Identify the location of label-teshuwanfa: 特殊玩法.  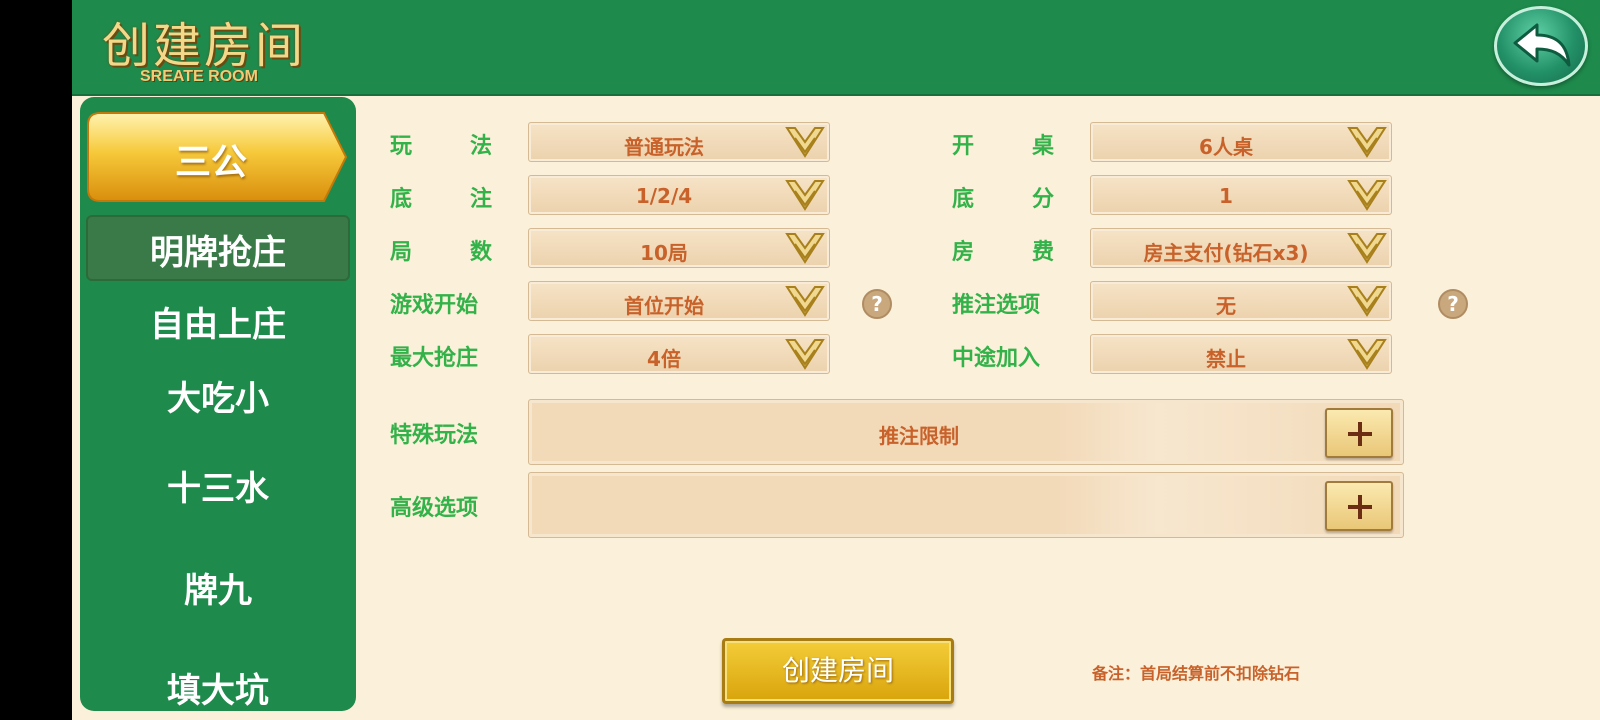
(434, 435).